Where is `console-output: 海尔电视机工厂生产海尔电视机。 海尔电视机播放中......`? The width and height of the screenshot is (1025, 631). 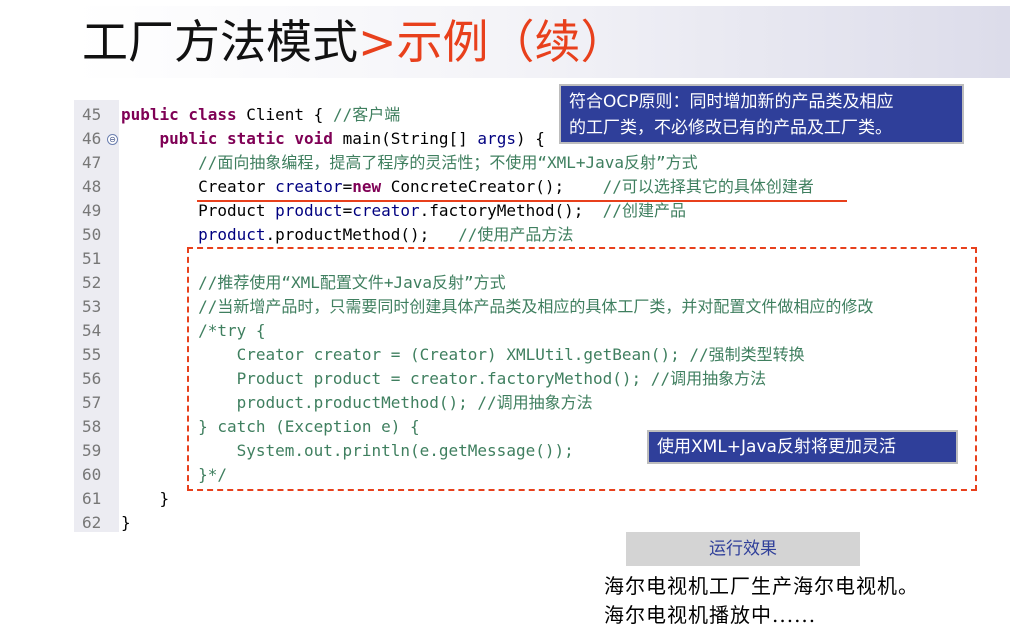
console-output: 海尔电视机工厂生产海尔电视机。 海尔电视机播放中...... is located at coordinates (761, 601).